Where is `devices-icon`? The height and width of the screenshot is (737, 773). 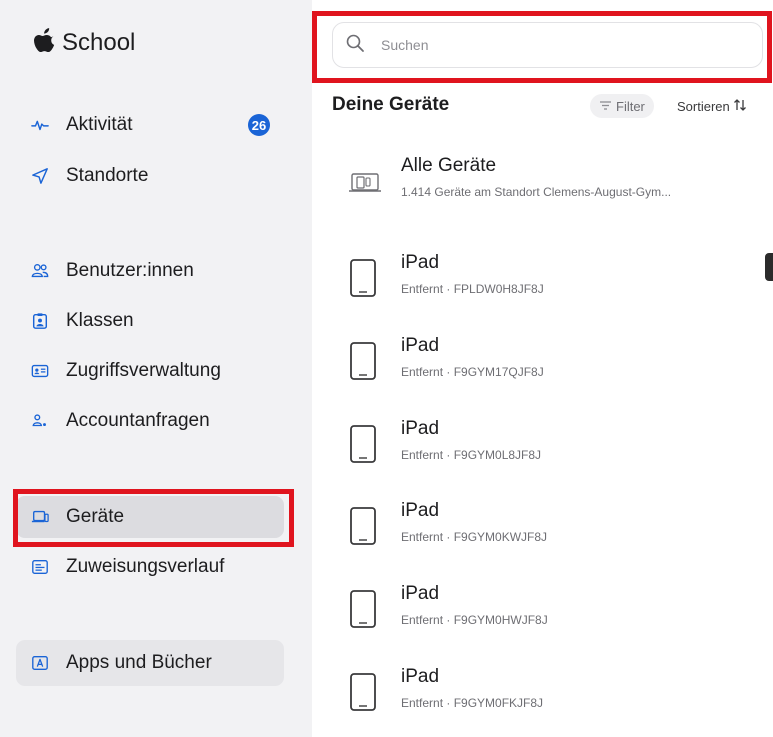 devices-icon is located at coordinates (40, 517).